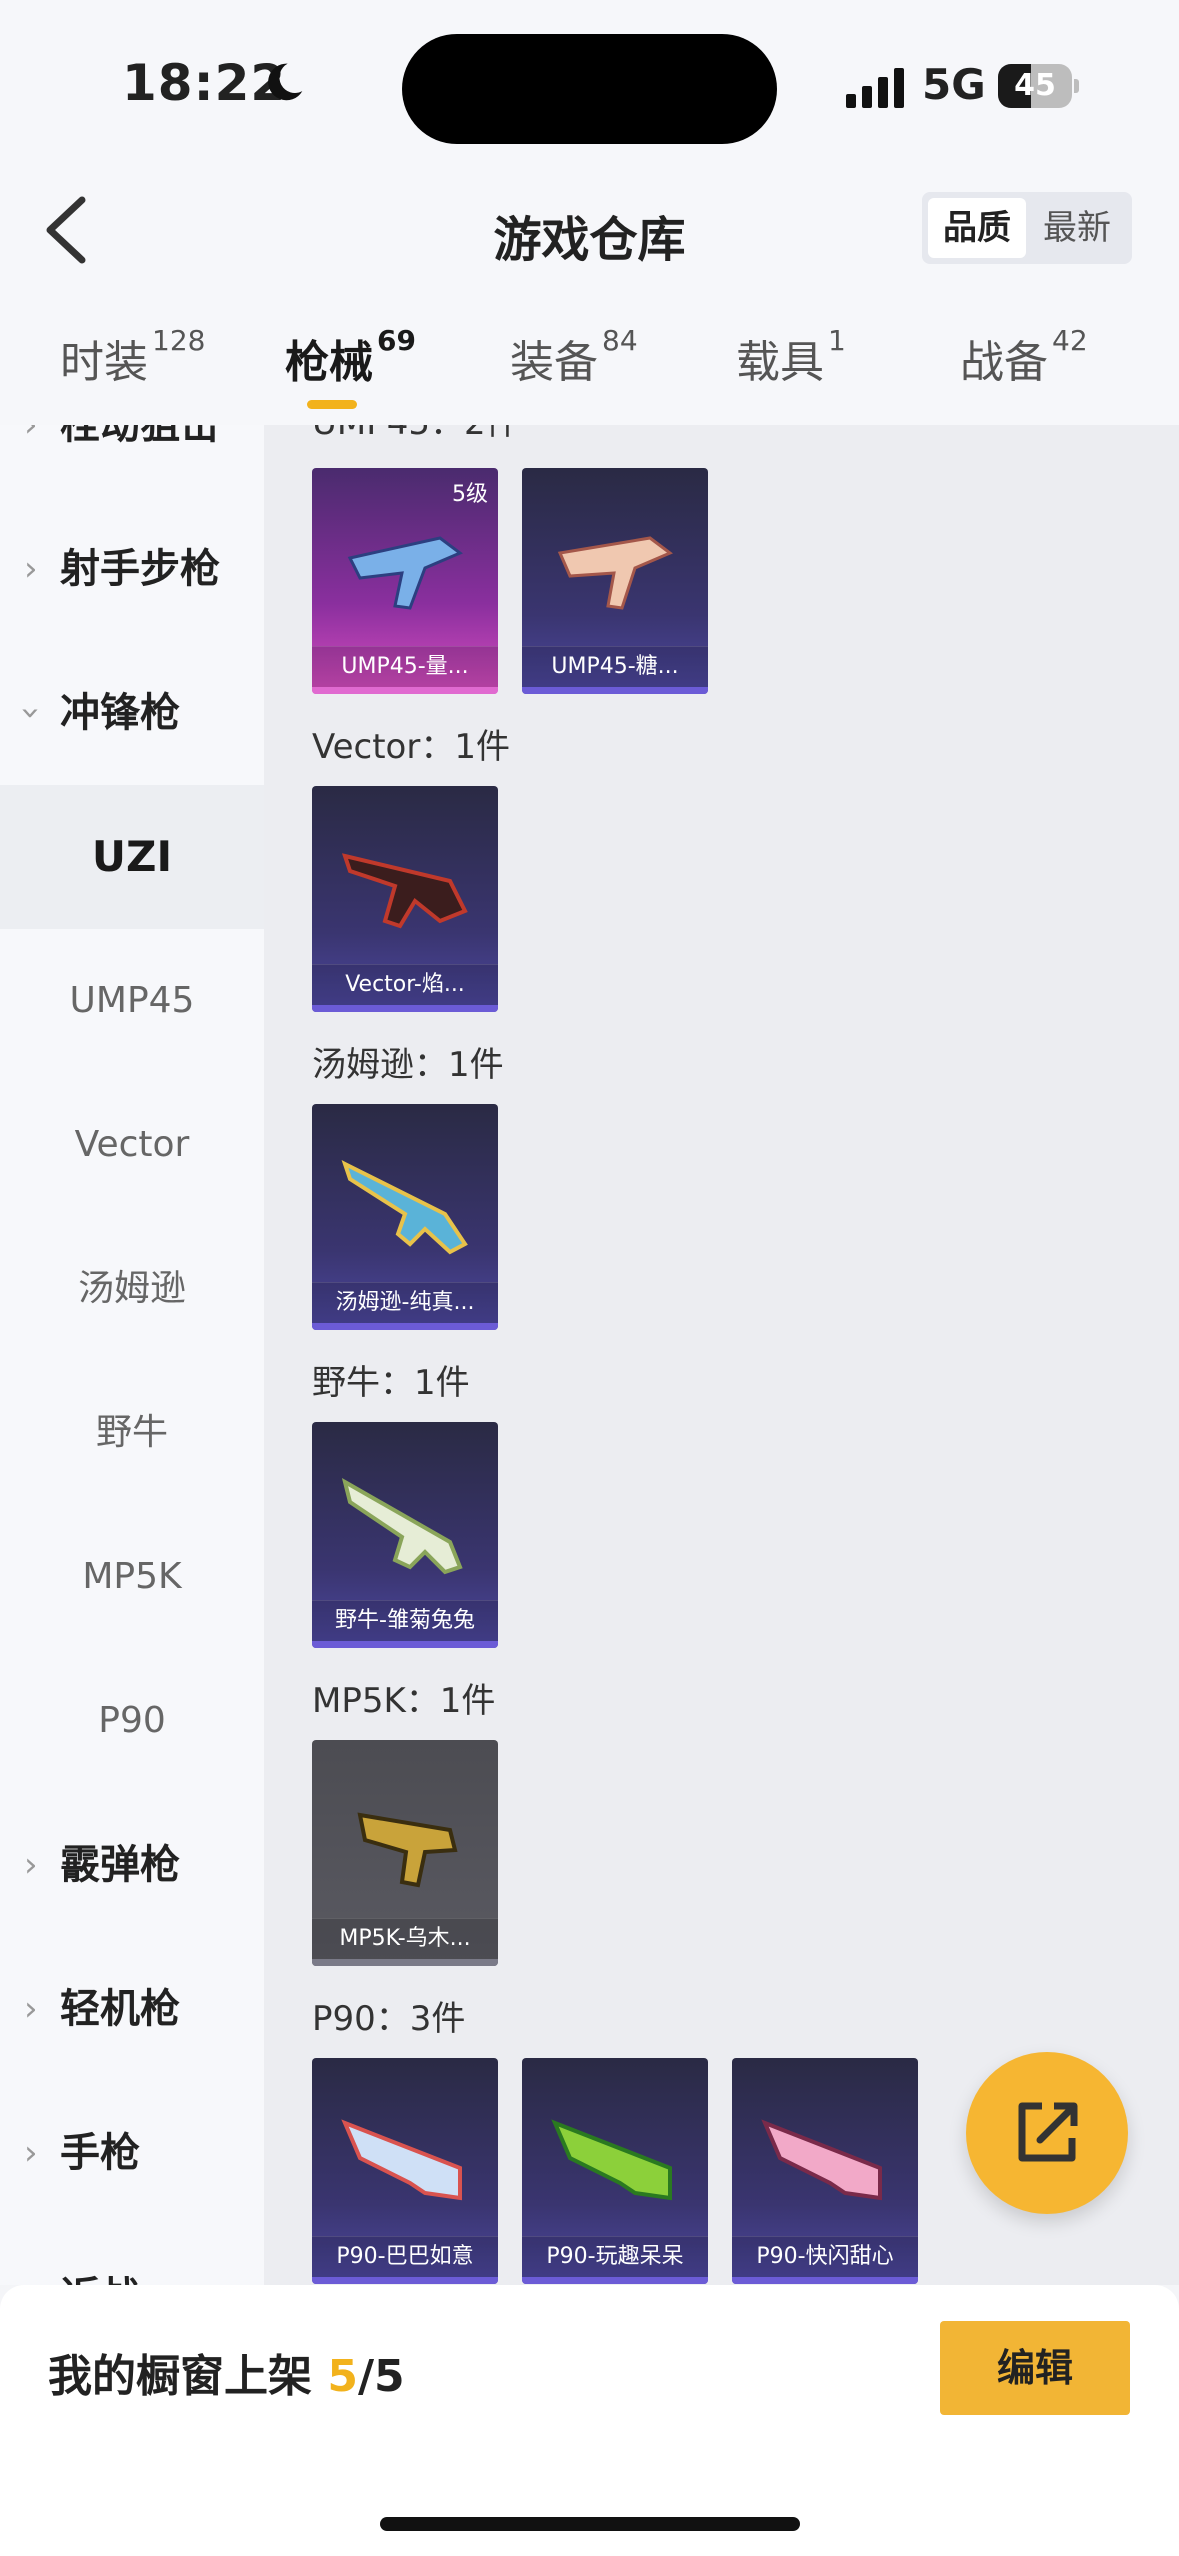  Describe the element at coordinates (350, 357) in the screenshot. I see `tab-firearms: 枪械 69` at that location.